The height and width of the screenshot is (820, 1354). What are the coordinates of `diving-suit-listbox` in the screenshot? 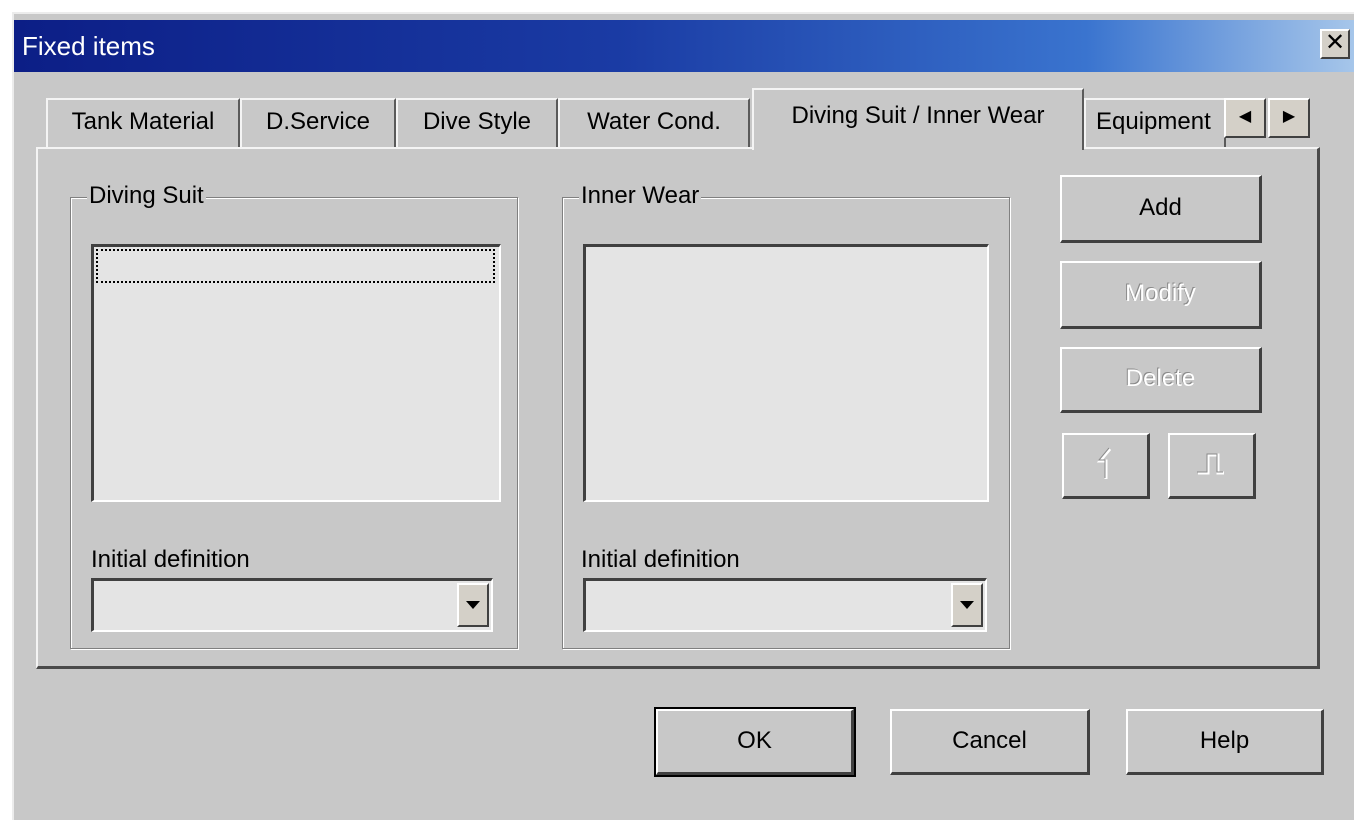 It's located at (296, 373).